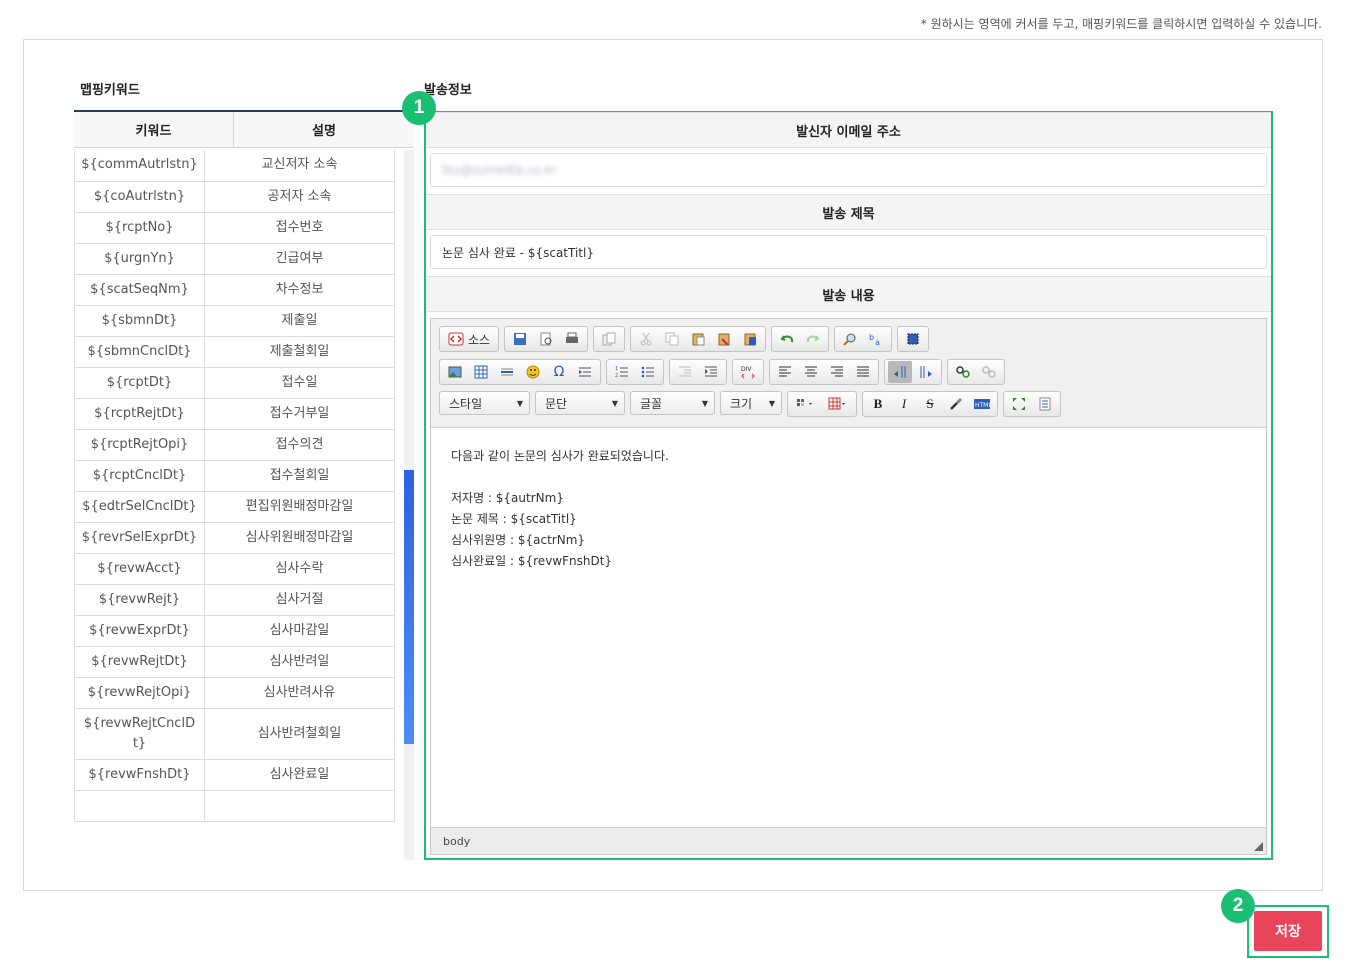 This screenshot has width=1346, height=972. What do you see at coordinates (546, 339) in the screenshot?
I see `preview-button` at bounding box center [546, 339].